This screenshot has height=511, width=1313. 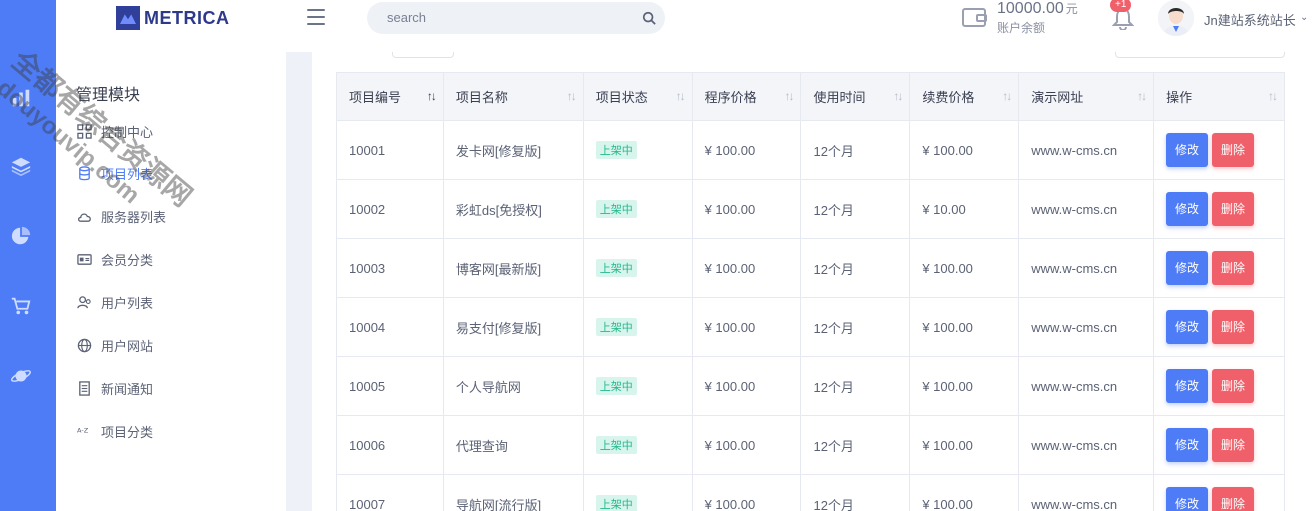 I want to click on column-header-id: 项目编号 ↑↓, so click(x=390, y=96).